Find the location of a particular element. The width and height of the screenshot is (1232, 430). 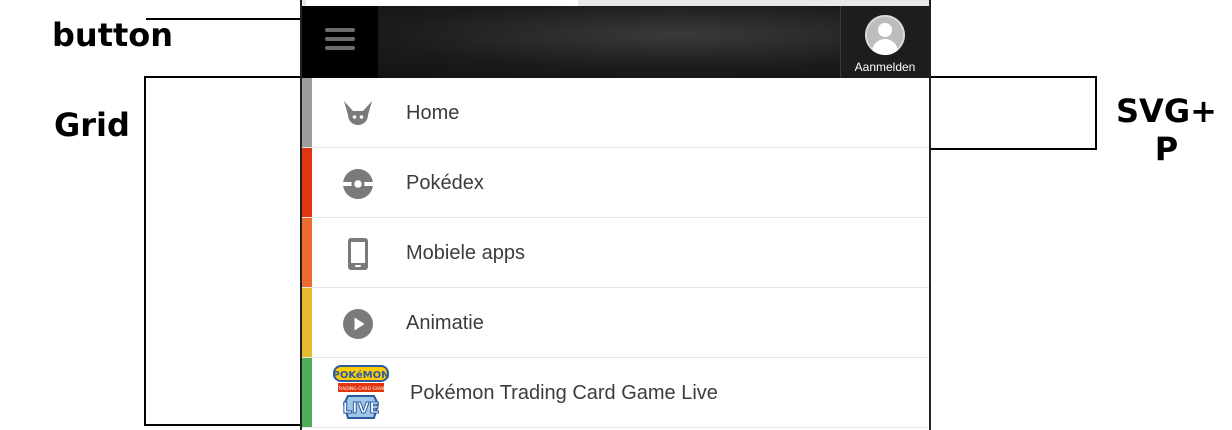

menu-item-pokedex: Pokédex is located at coordinates (615, 183).